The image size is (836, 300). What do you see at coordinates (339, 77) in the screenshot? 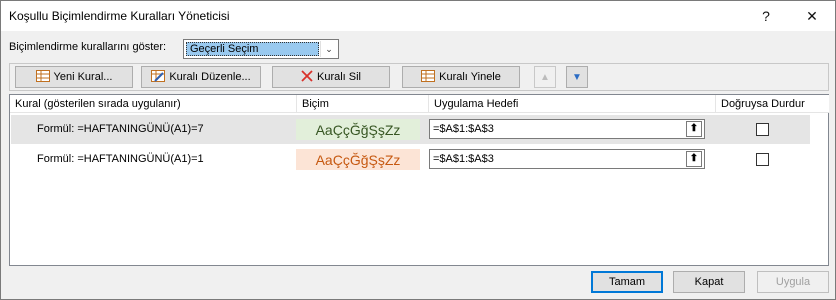
I see `delete-rule-label: Kuralı Sil` at bounding box center [339, 77].